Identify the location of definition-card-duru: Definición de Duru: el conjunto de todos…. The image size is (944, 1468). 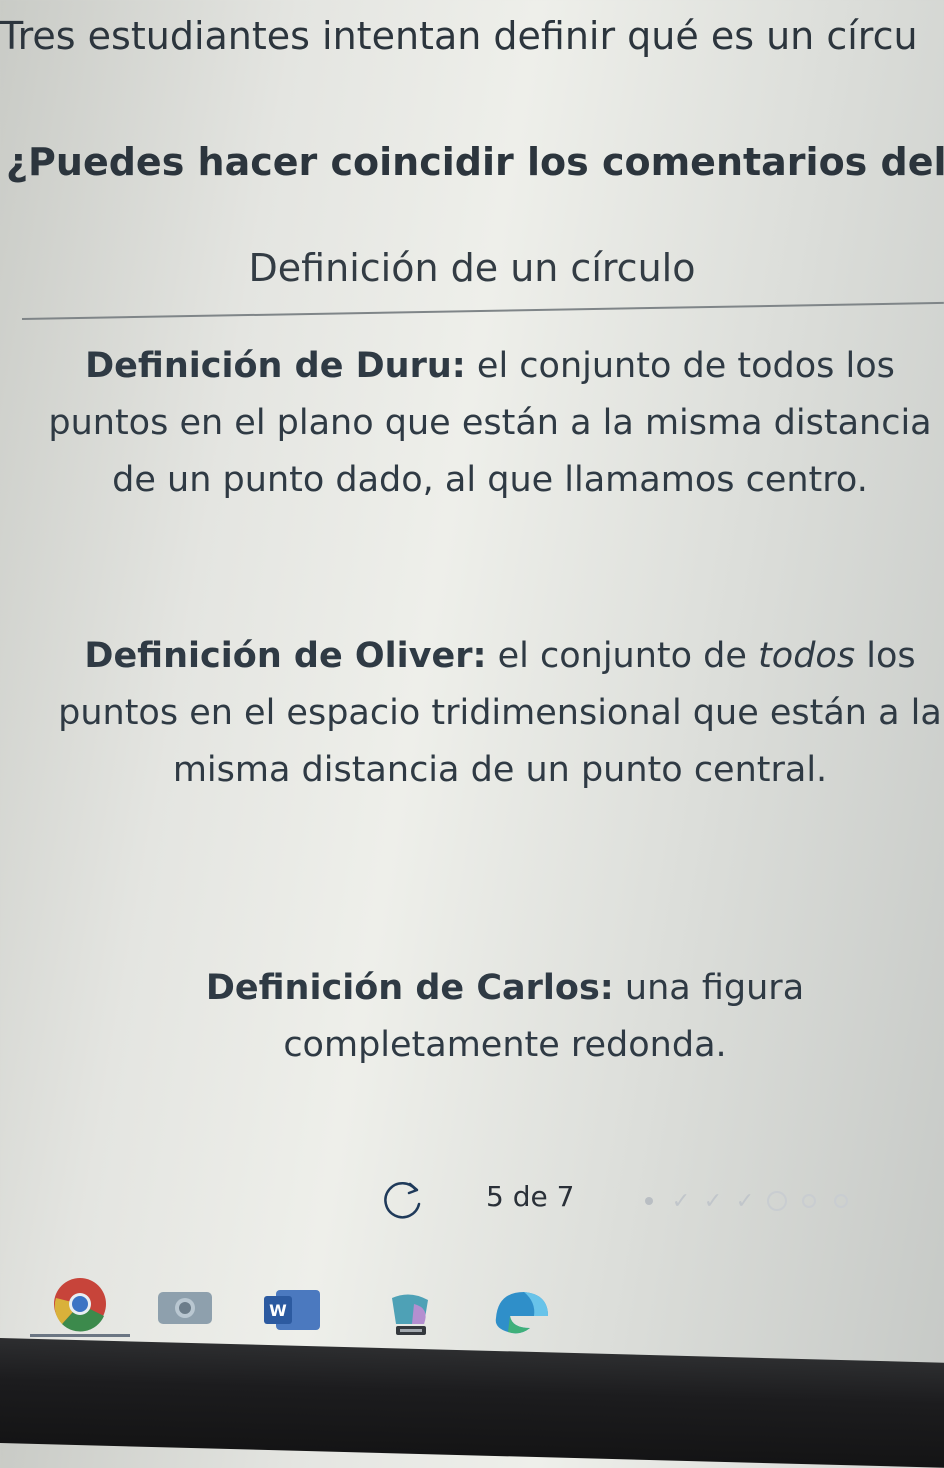
(490, 423).